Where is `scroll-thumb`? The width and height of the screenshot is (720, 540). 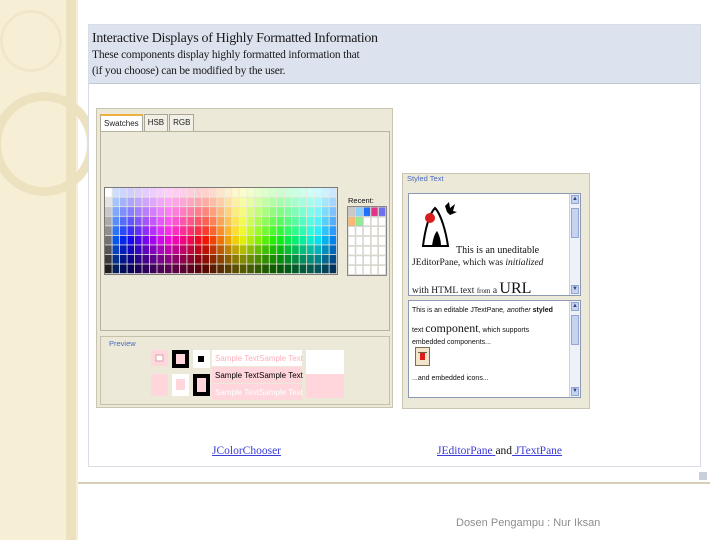 scroll-thumb is located at coordinates (575, 330).